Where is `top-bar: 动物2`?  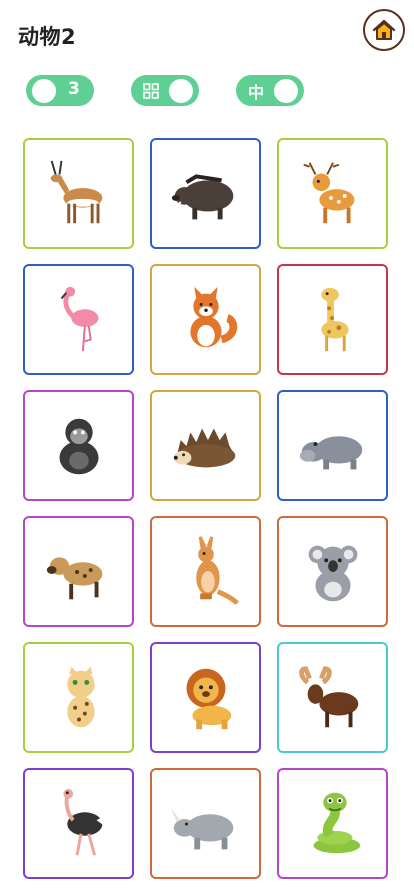 top-bar: 动物2 is located at coordinates (207, 35).